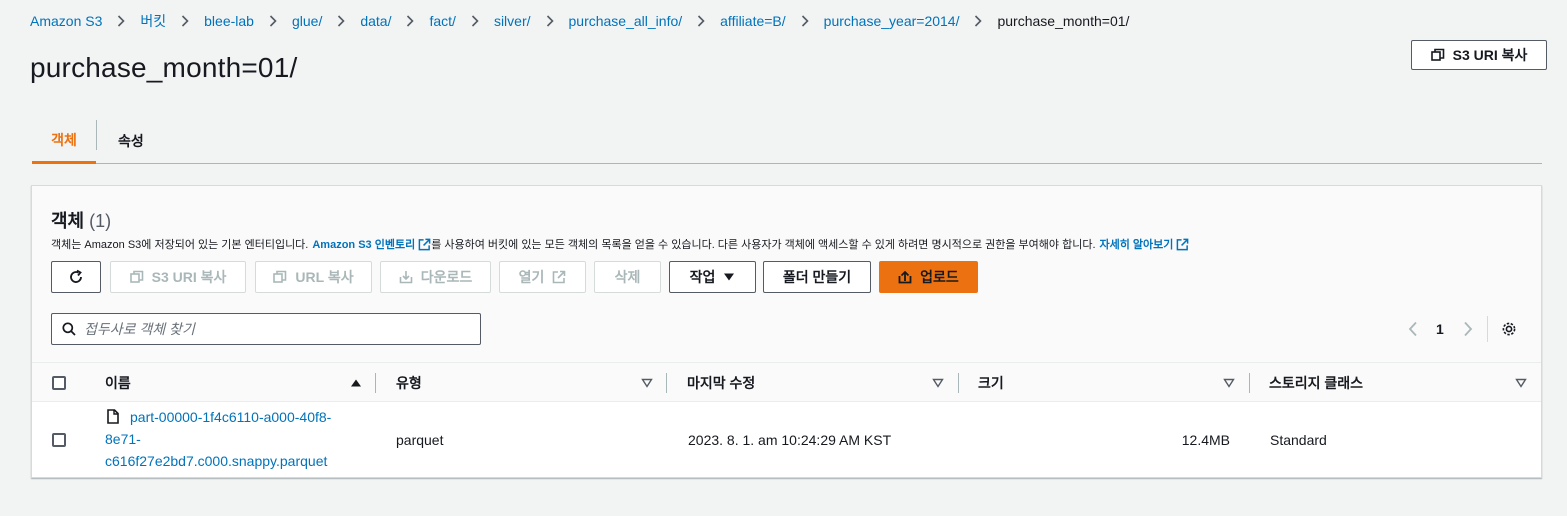 The width and height of the screenshot is (1567, 516). What do you see at coordinates (991, 383) in the screenshot?
I see `column-header-size: 크기` at bounding box center [991, 383].